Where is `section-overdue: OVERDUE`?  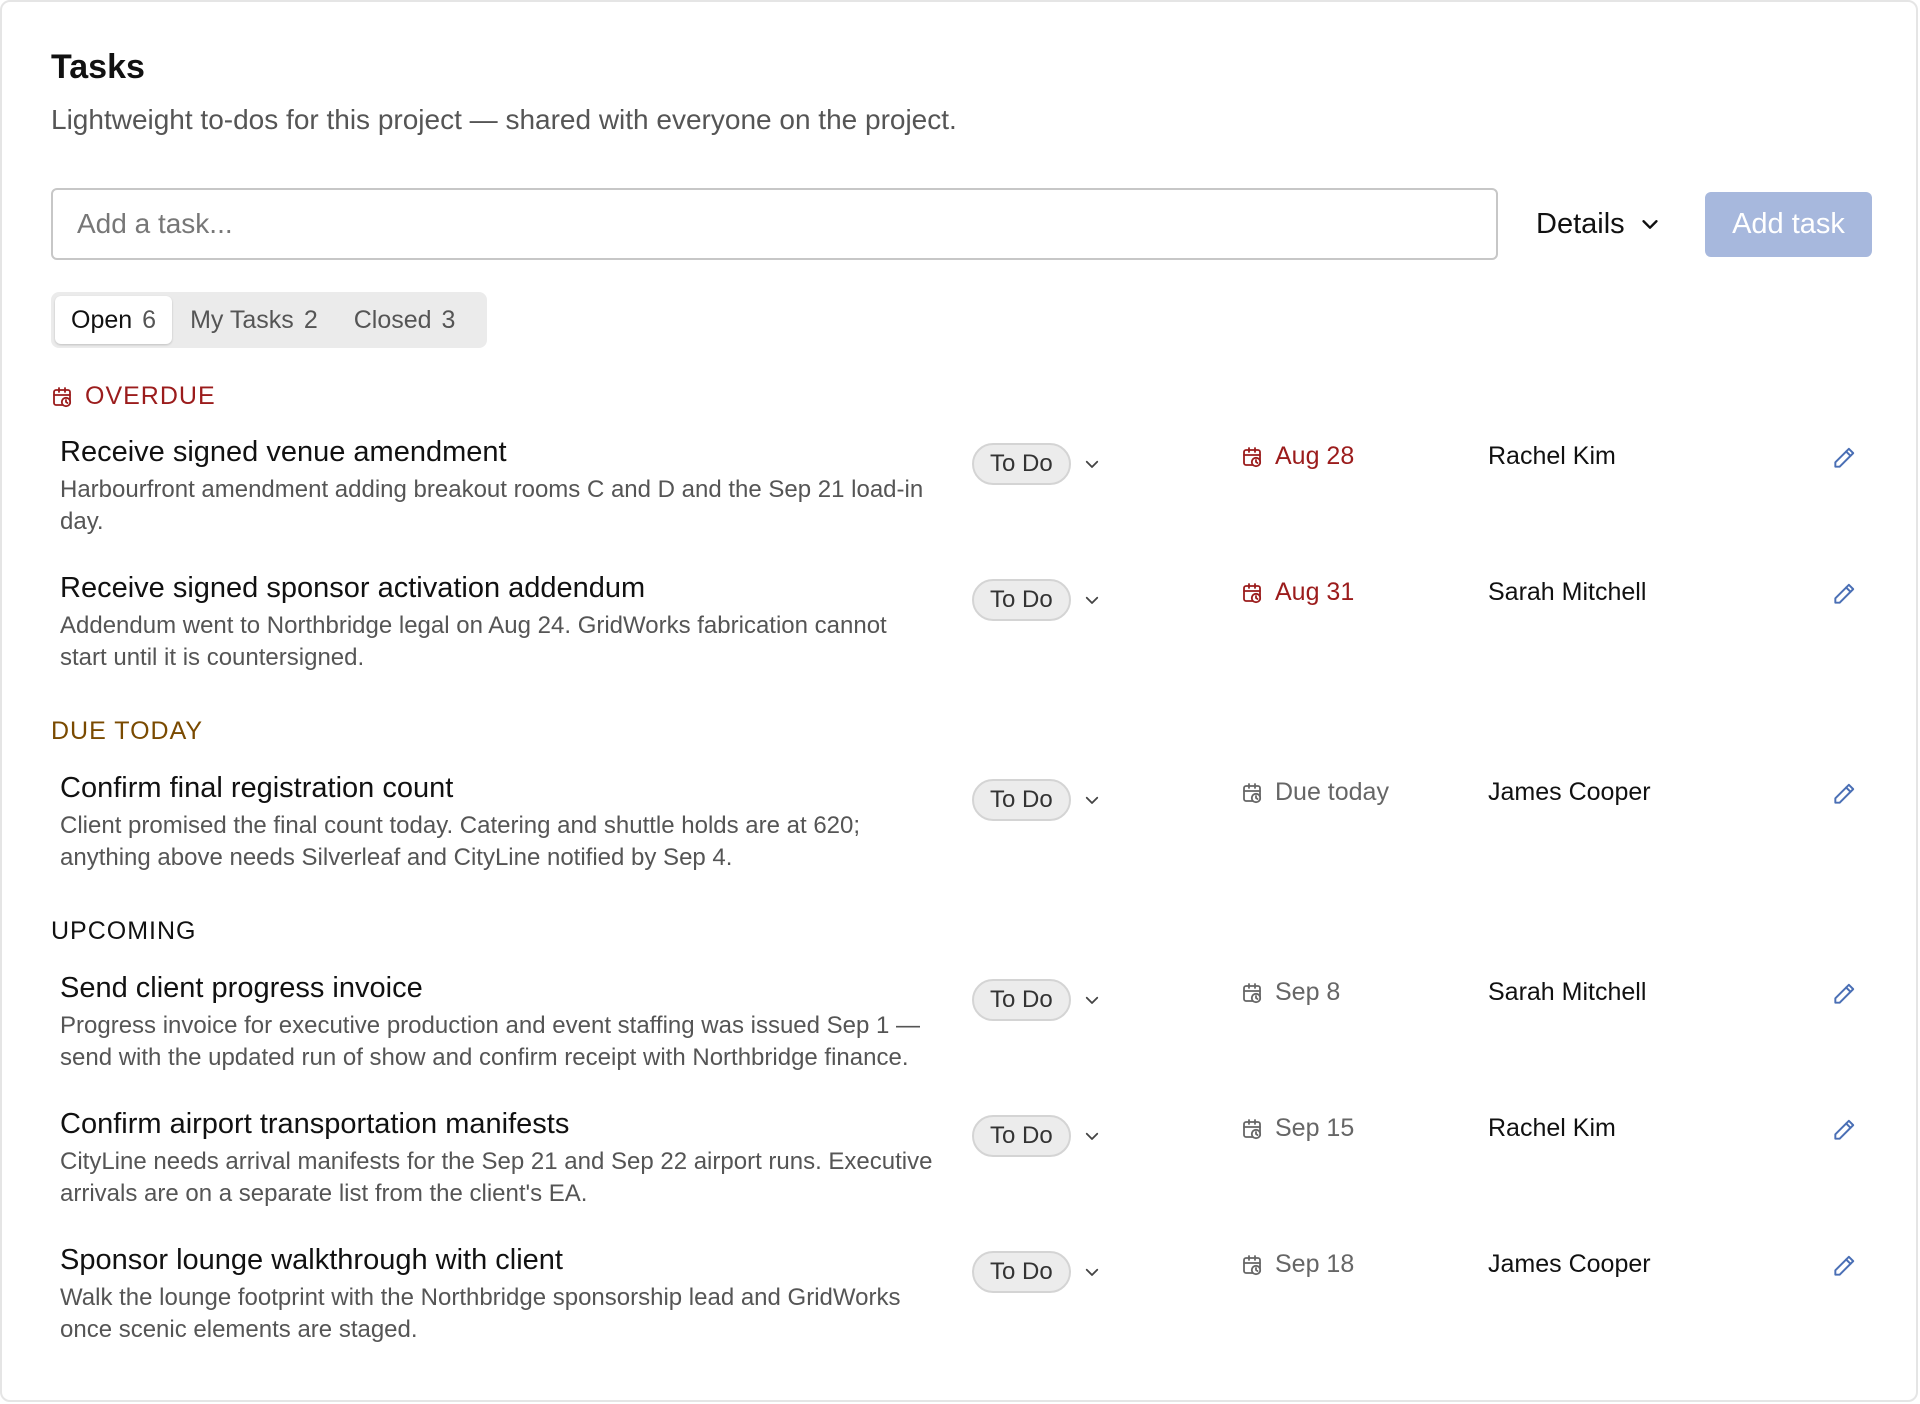 section-overdue: OVERDUE is located at coordinates (133, 396).